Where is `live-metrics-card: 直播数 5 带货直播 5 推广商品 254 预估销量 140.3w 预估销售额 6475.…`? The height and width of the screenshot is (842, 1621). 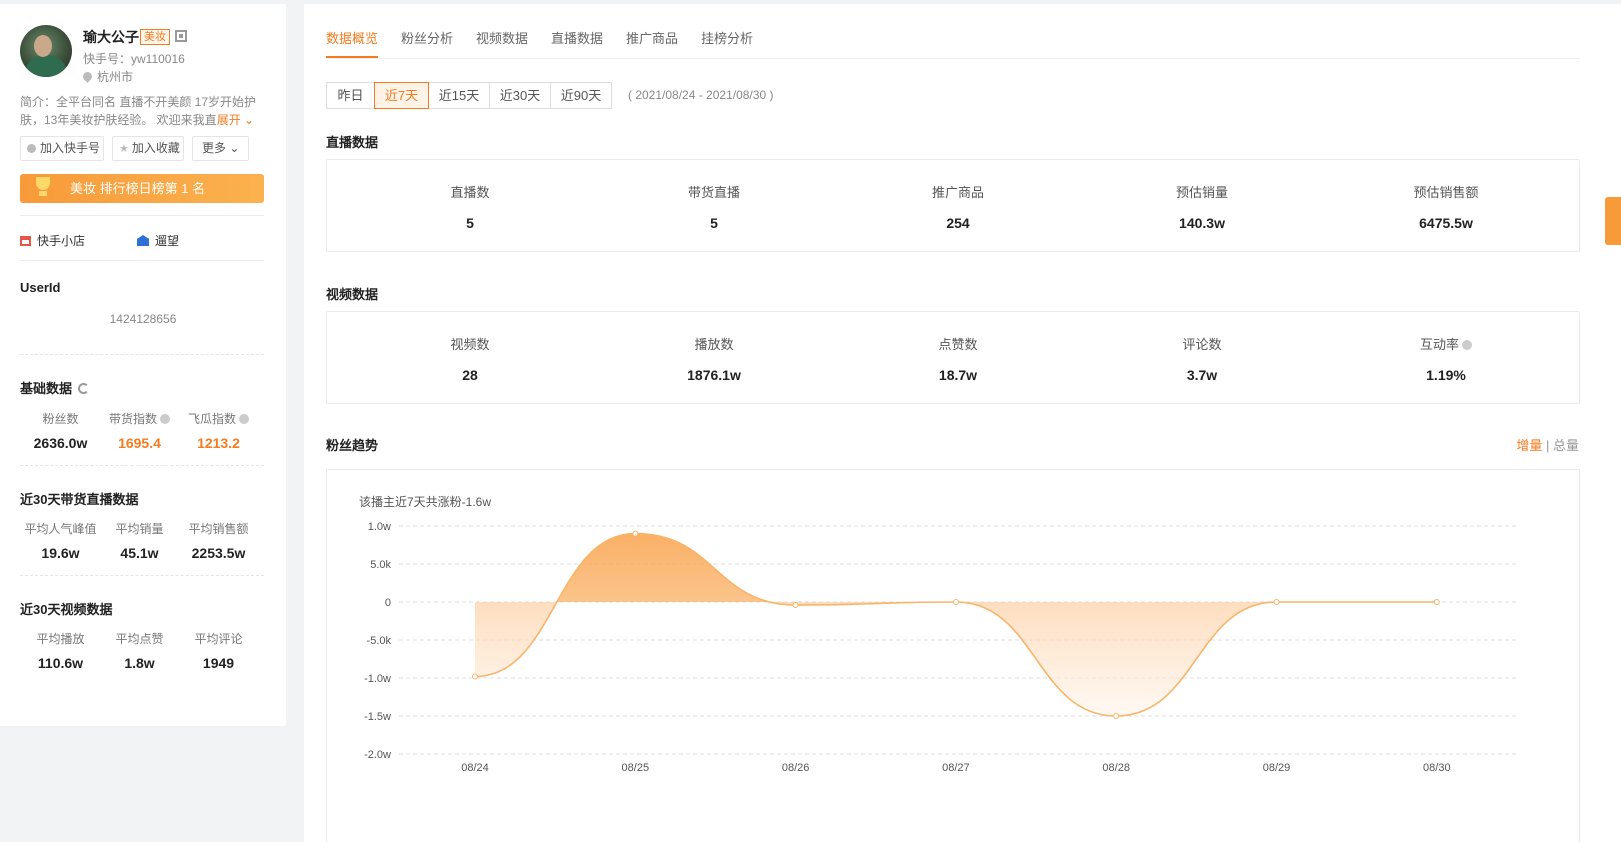 live-metrics-card: 直播数 5 带货直播 5 推广商品 254 预估销量 140.3w 预估销售额 6475.… is located at coordinates (953, 205).